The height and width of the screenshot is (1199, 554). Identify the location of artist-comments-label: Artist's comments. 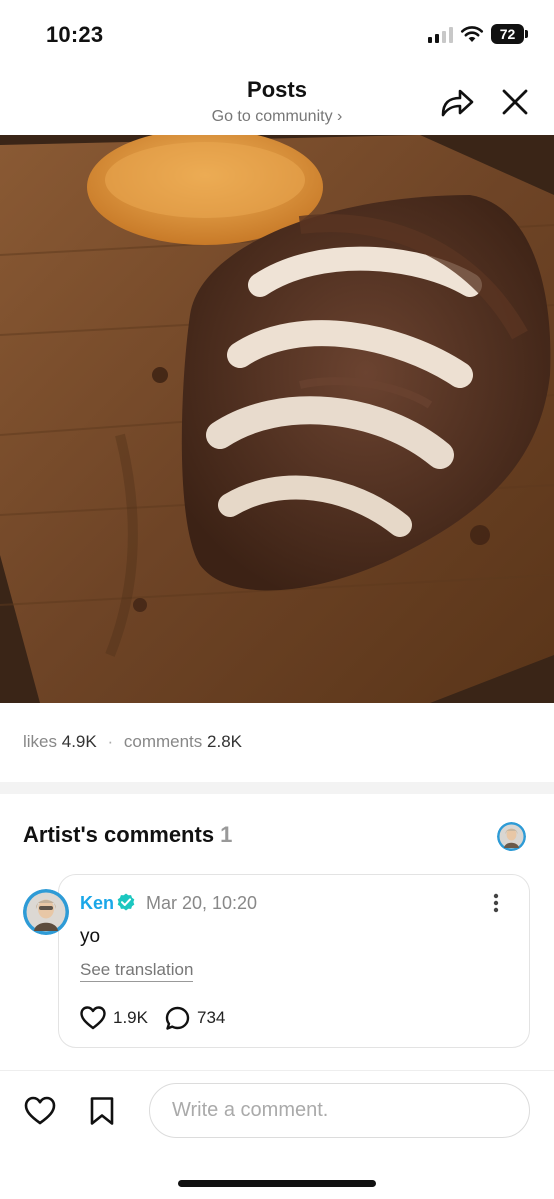
(119, 834).